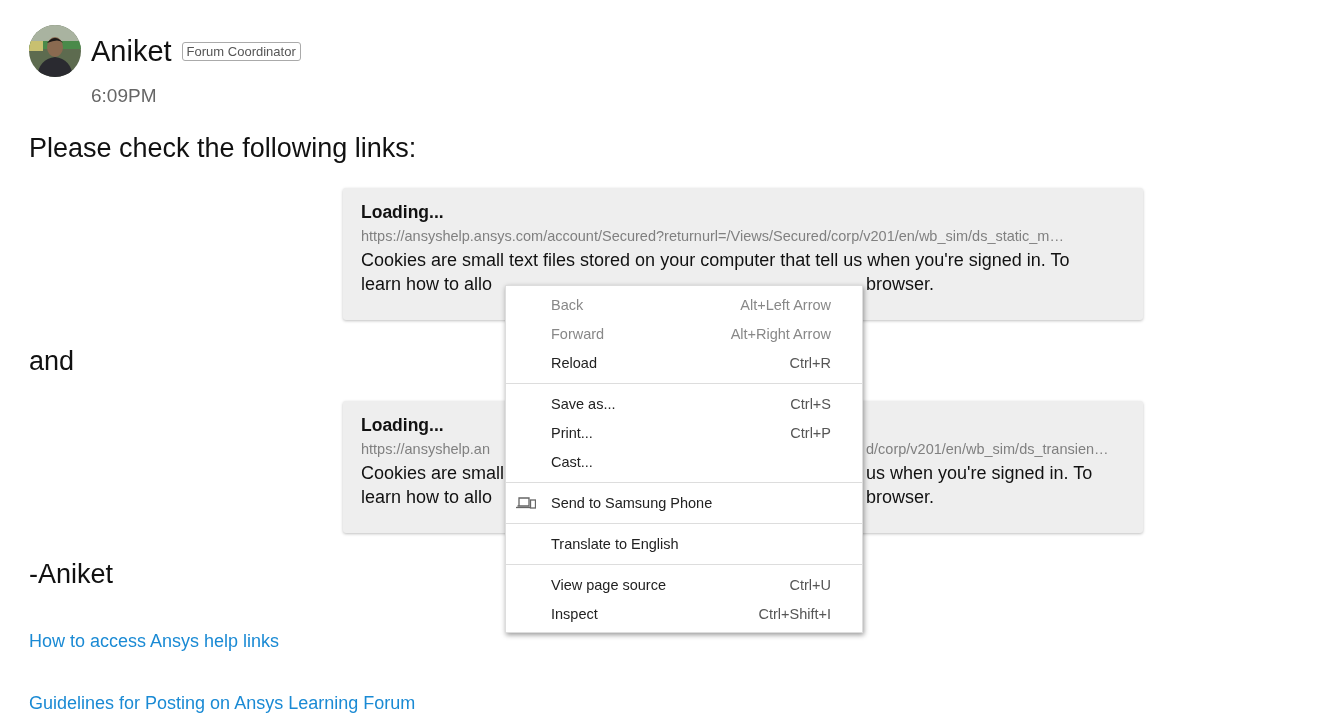 The image size is (1337, 715). Describe the element at coordinates (780, 333) in the screenshot. I see `shortcut-text: Alt+Right Arrow` at that location.